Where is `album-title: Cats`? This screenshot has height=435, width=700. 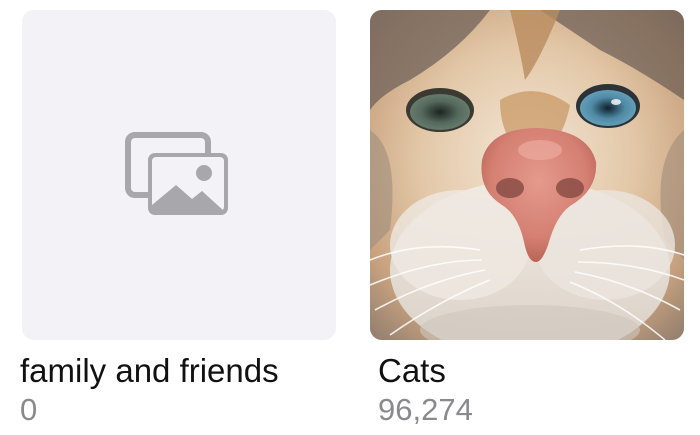
album-title: Cats is located at coordinates (412, 370).